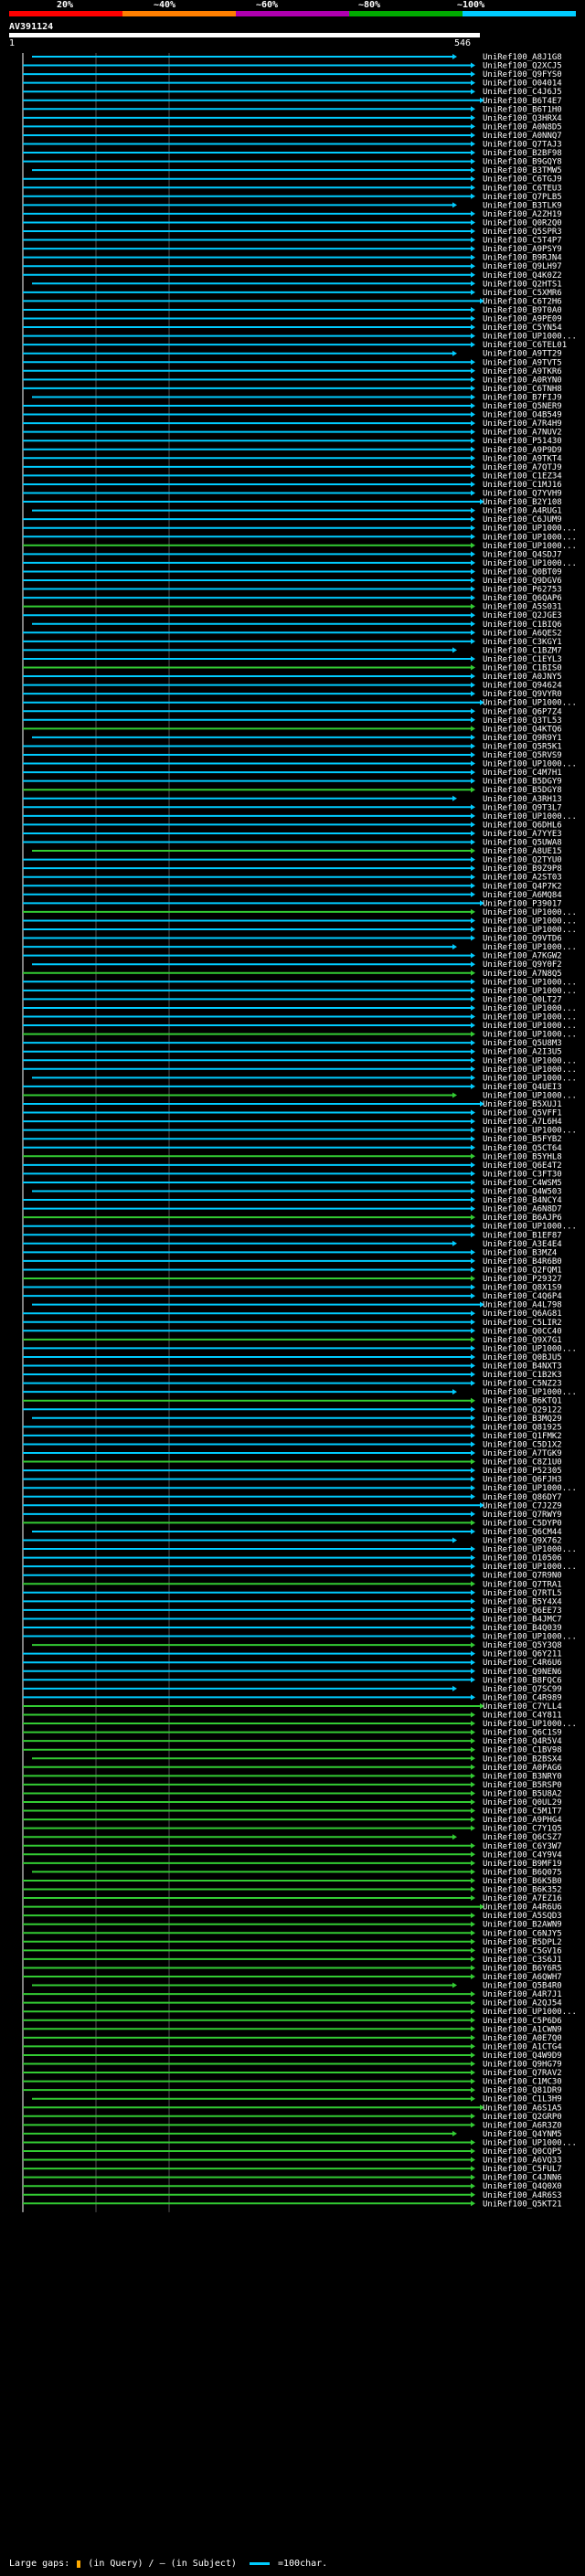 The height and width of the screenshot is (2576, 585). I want to click on hit-label: UniRef100_B9T0A0, so click(522, 310).